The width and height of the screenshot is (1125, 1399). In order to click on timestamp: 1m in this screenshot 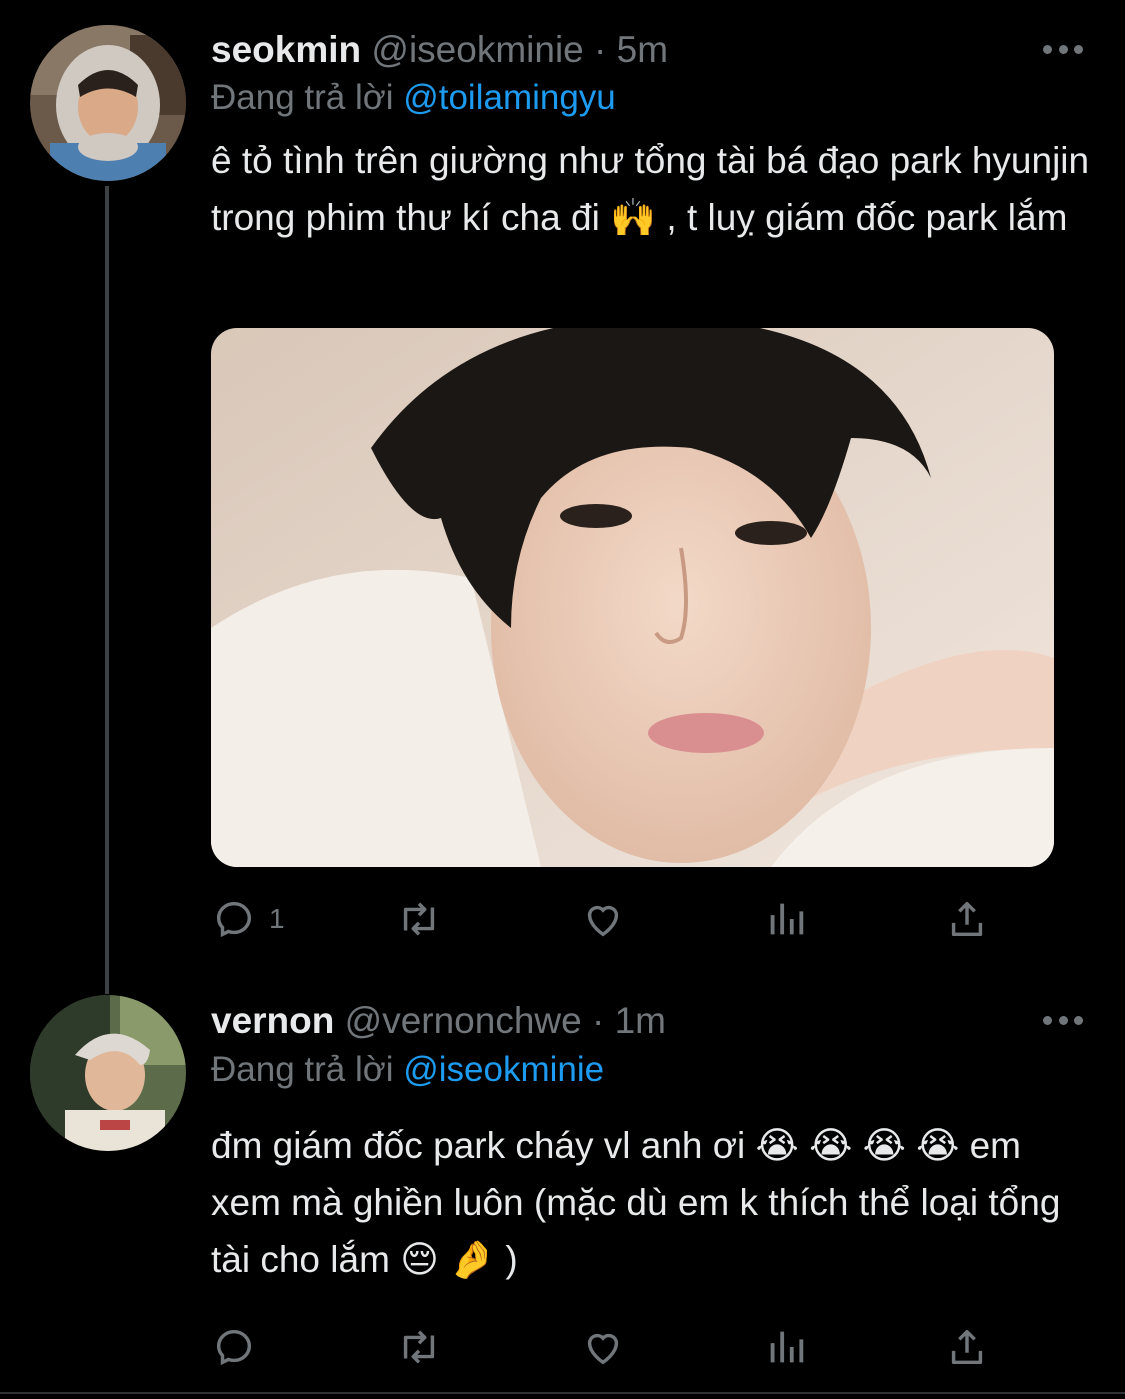, I will do `click(640, 1020)`.